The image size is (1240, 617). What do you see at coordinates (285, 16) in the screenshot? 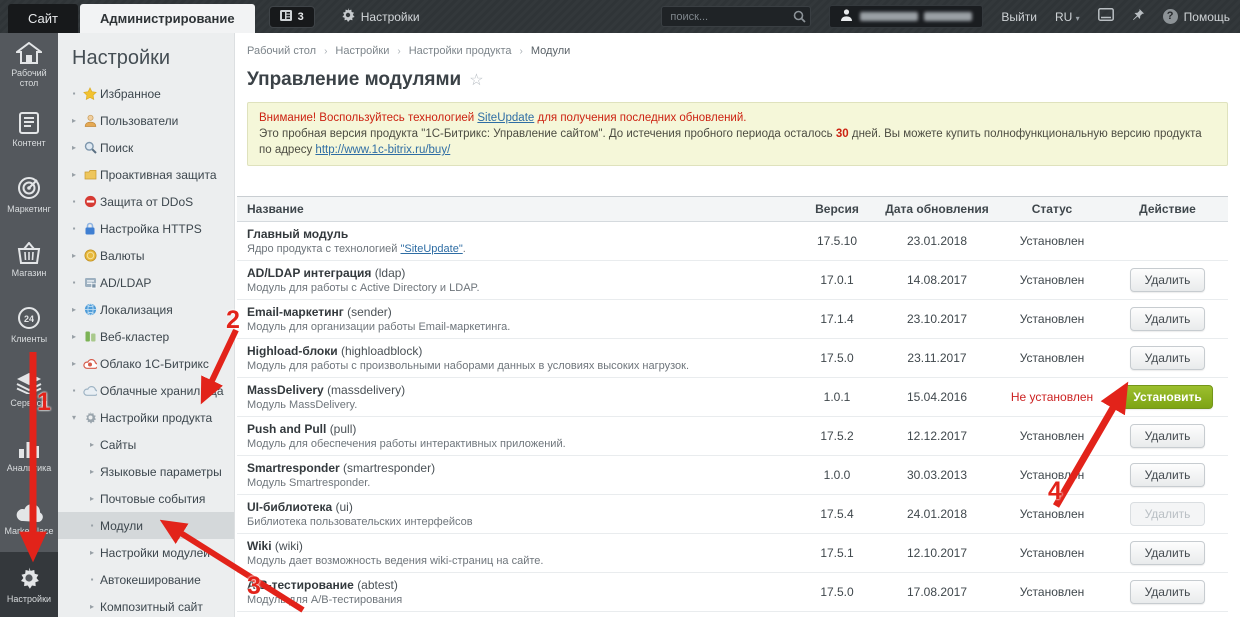
I see `notifications-icon` at bounding box center [285, 16].